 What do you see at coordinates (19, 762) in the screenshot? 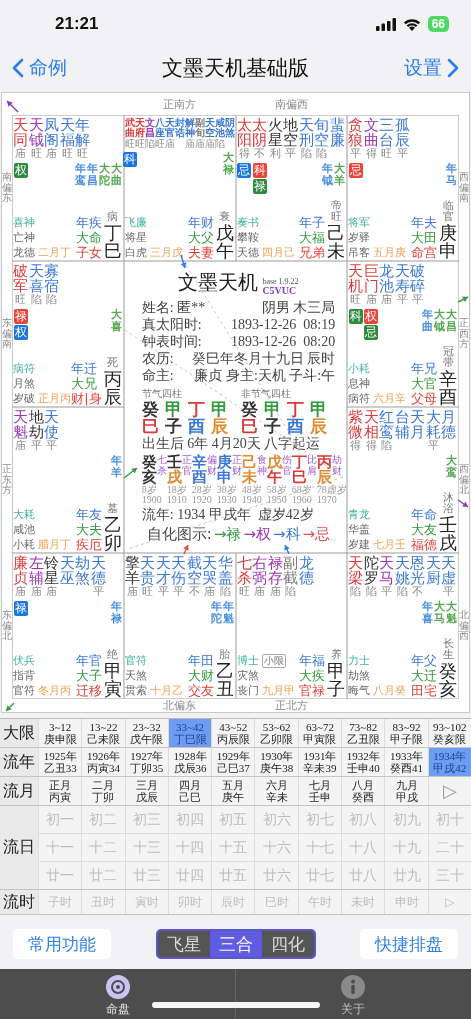
I see `row-label: 流年` at bounding box center [19, 762].